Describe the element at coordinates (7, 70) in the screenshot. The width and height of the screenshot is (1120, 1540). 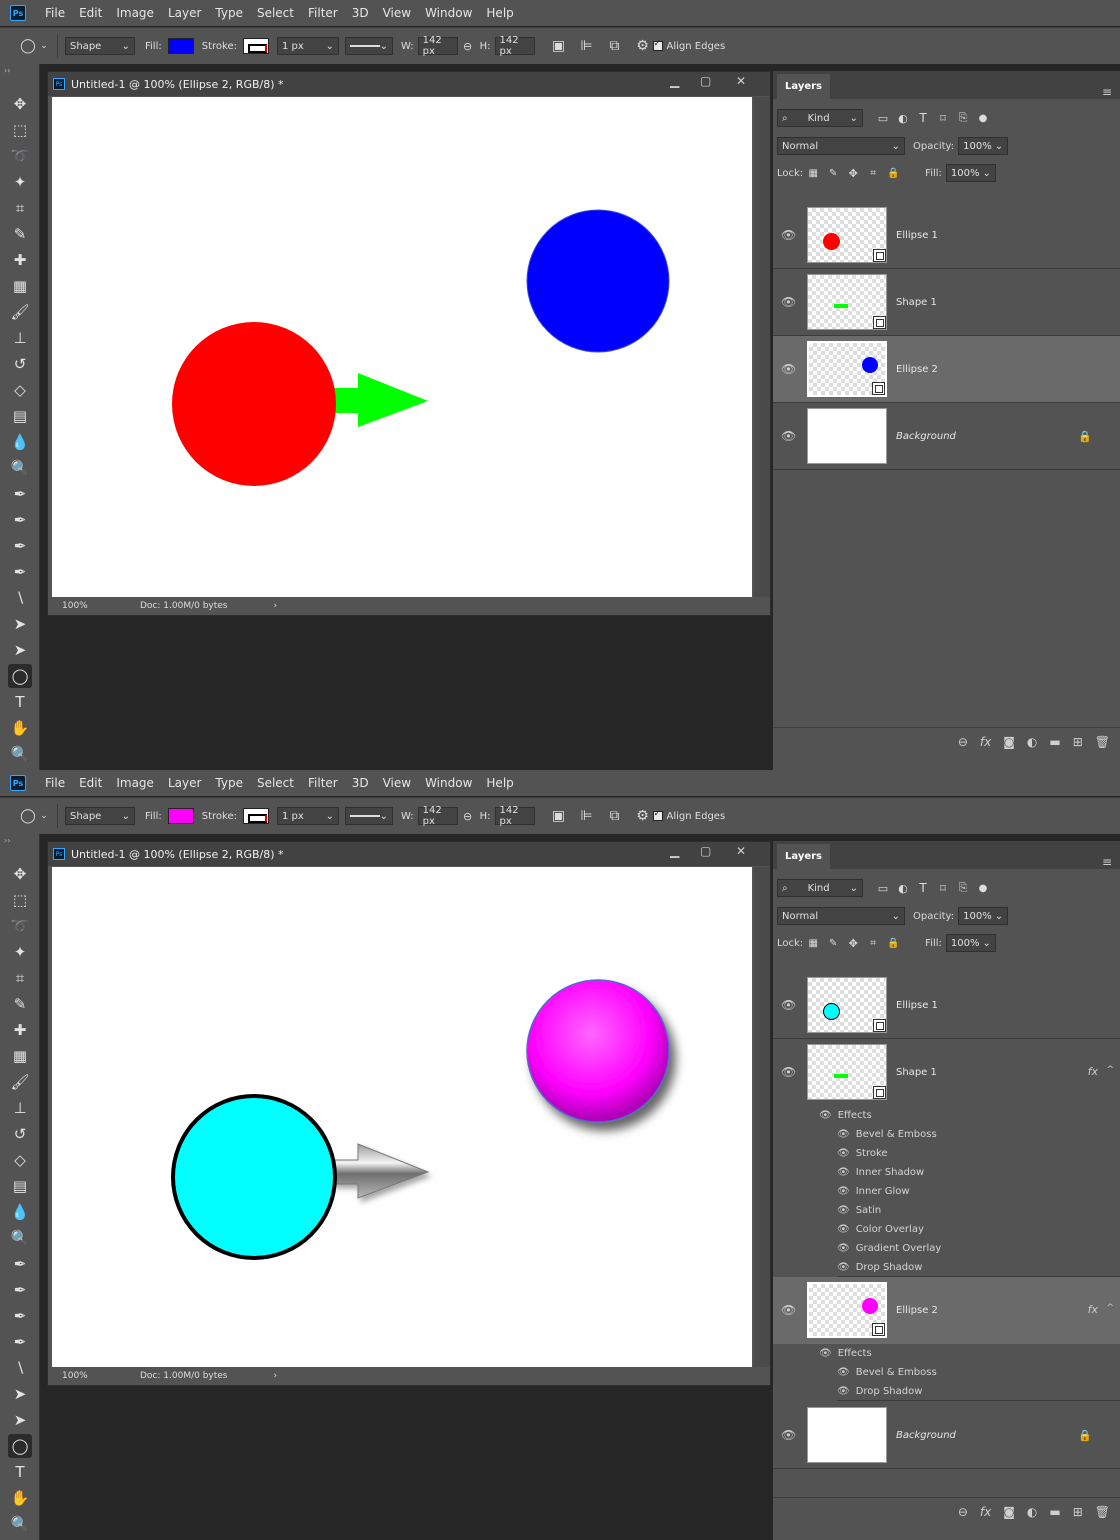
I see `collapse-icon: ››` at that location.